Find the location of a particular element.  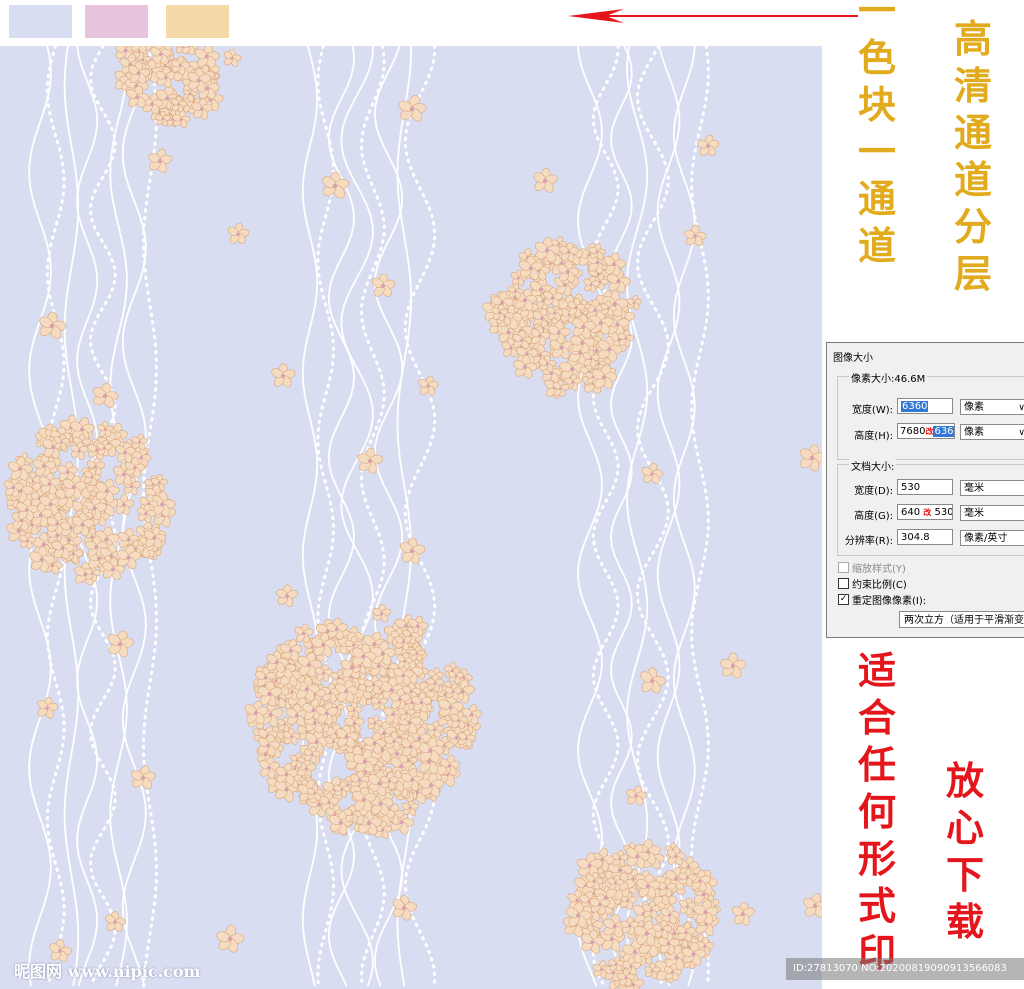

height-unit-select: 像素 ∨ is located at coordinates (992, 432).